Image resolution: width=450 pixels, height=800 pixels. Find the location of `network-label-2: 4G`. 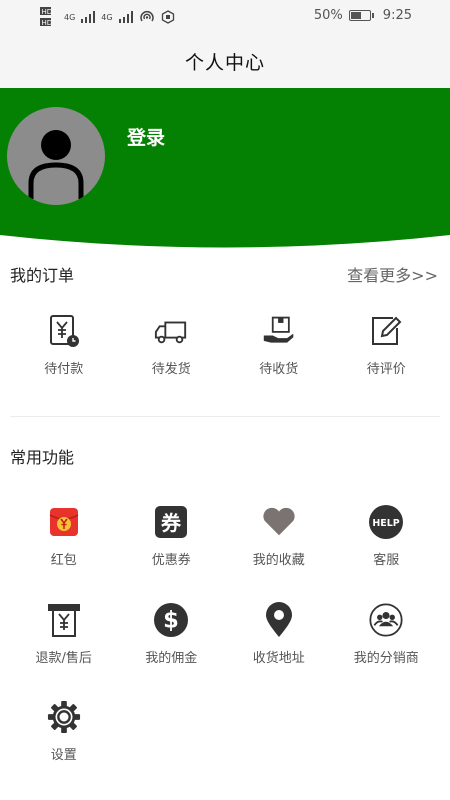

network-label-2: 4G is located at coordinates (107, 17).